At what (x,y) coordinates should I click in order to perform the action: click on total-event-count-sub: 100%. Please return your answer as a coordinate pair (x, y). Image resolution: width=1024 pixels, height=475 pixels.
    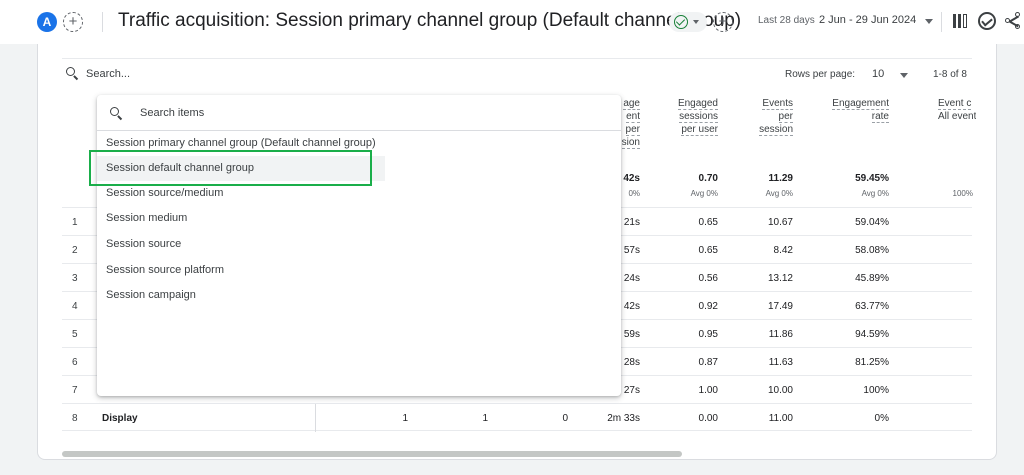
    Looking at the image, I should click on (962, 193).